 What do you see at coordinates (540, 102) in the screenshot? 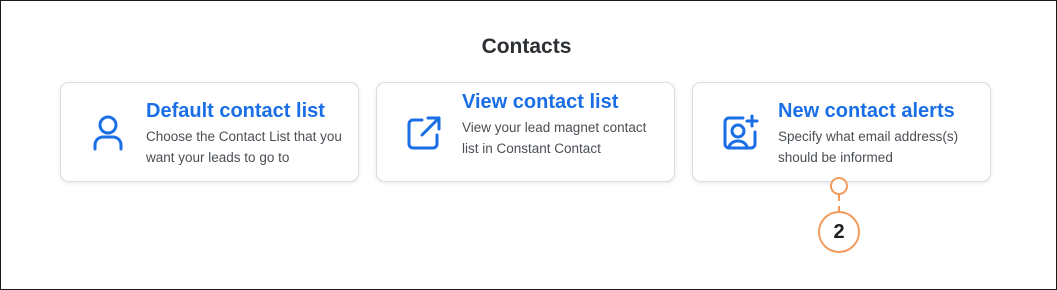
I see `card-title: View contact list` at bounding box center [540, 102].